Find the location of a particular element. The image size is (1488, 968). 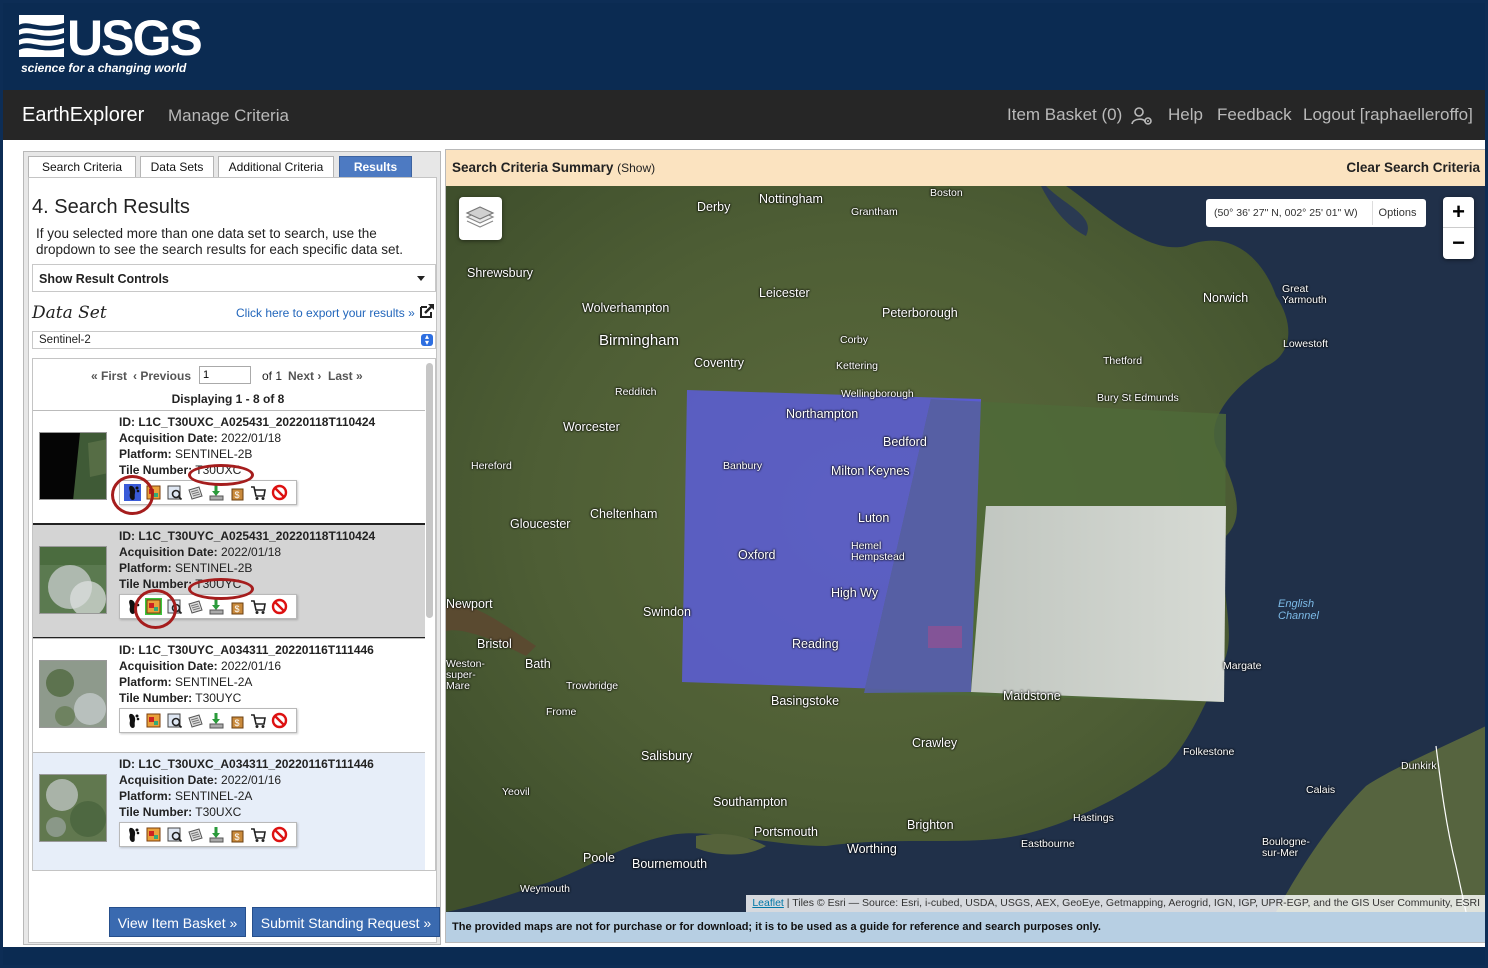

layer-switcher-button is located at coordinates (480, 218).